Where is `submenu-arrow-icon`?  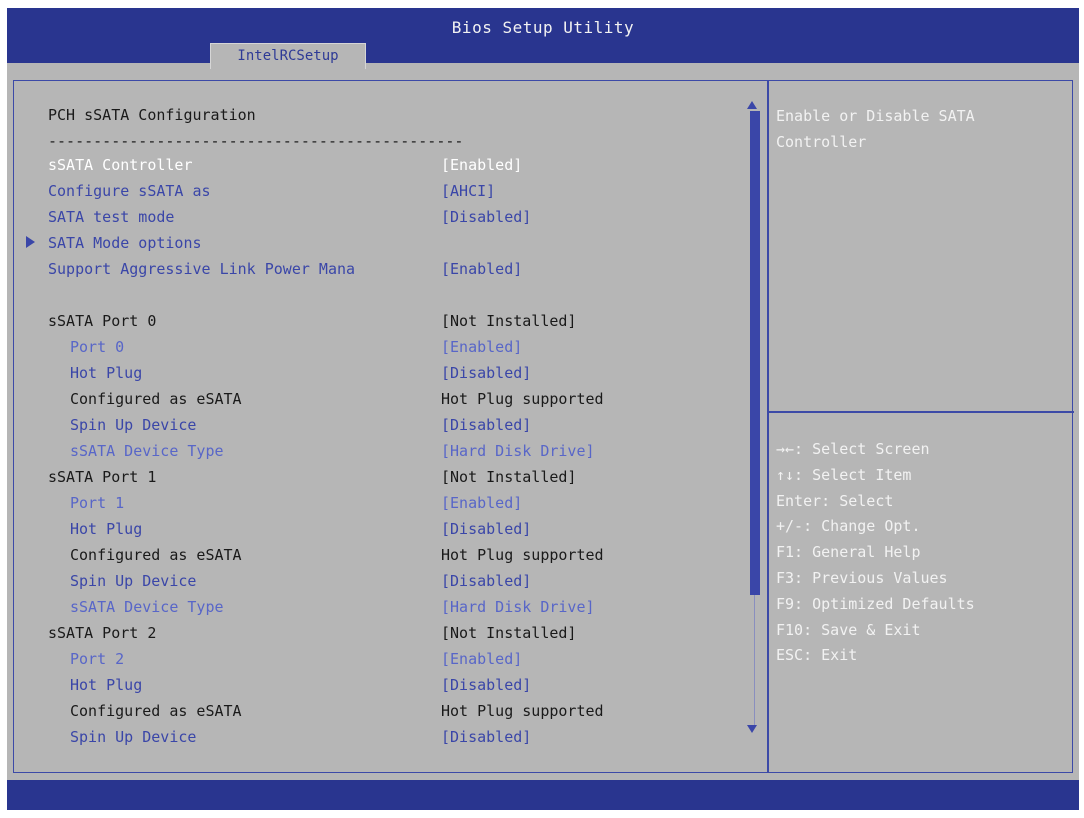
submenu-arrow-icon is located at coordinates (30, 242).